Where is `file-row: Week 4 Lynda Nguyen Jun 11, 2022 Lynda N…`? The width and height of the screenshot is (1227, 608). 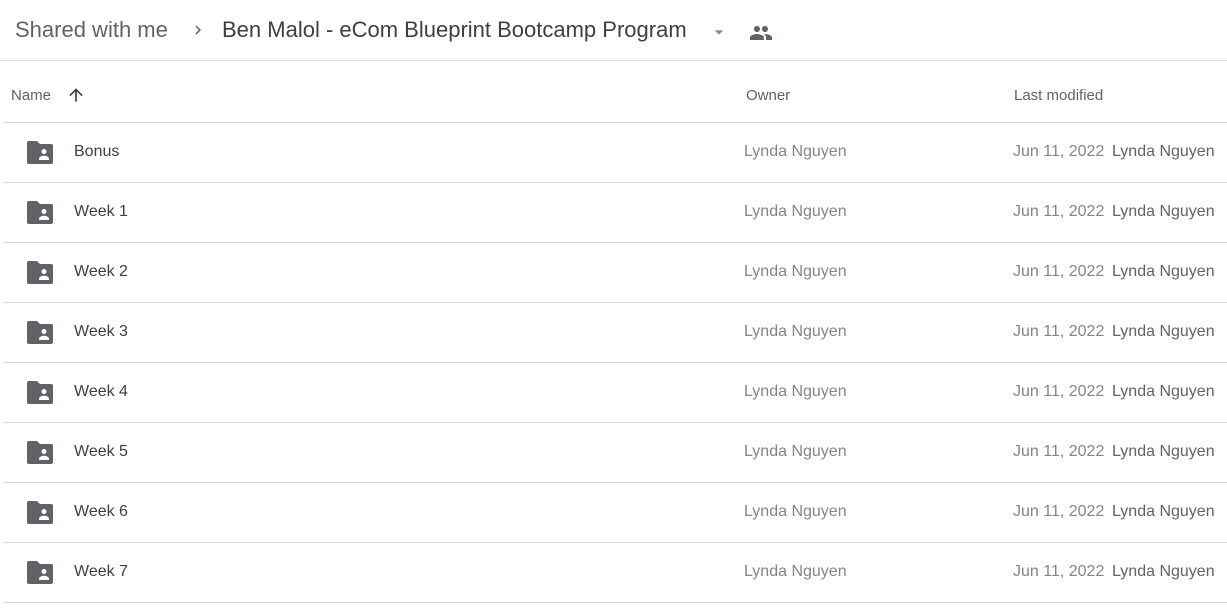
file-row: Week 4 Lynda Nguyen Jun 11, 2022 Lynda N… is located at coordinates (615, 393).